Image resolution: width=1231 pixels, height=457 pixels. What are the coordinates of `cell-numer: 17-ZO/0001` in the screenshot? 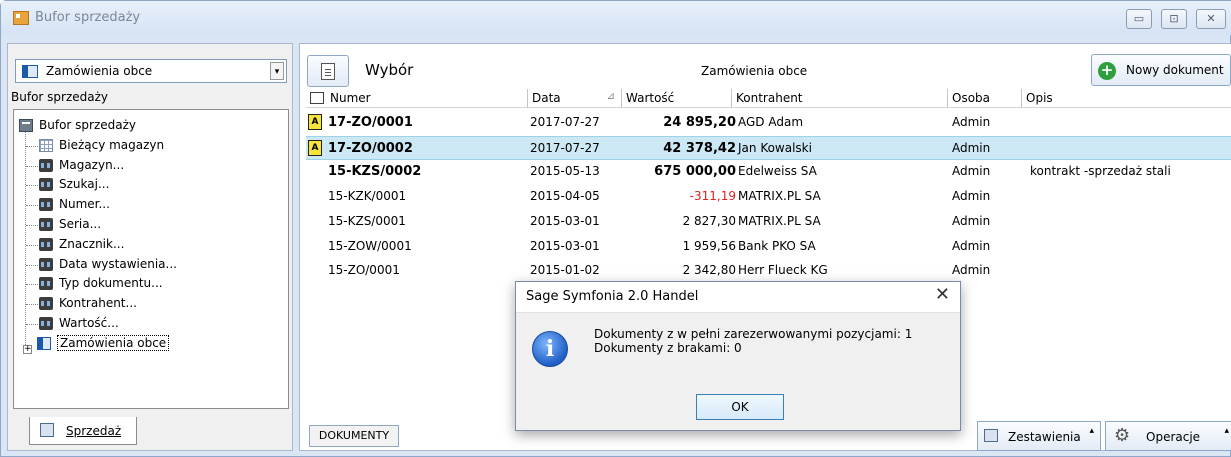 It's located at (370, 122).